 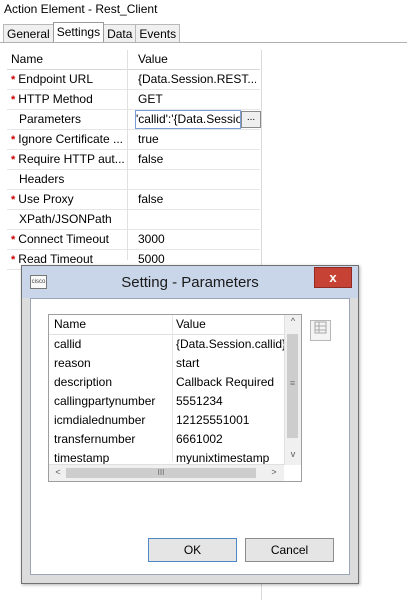 I want to click on property-label: XPath/JSONPath, so click(x=65, y=219).